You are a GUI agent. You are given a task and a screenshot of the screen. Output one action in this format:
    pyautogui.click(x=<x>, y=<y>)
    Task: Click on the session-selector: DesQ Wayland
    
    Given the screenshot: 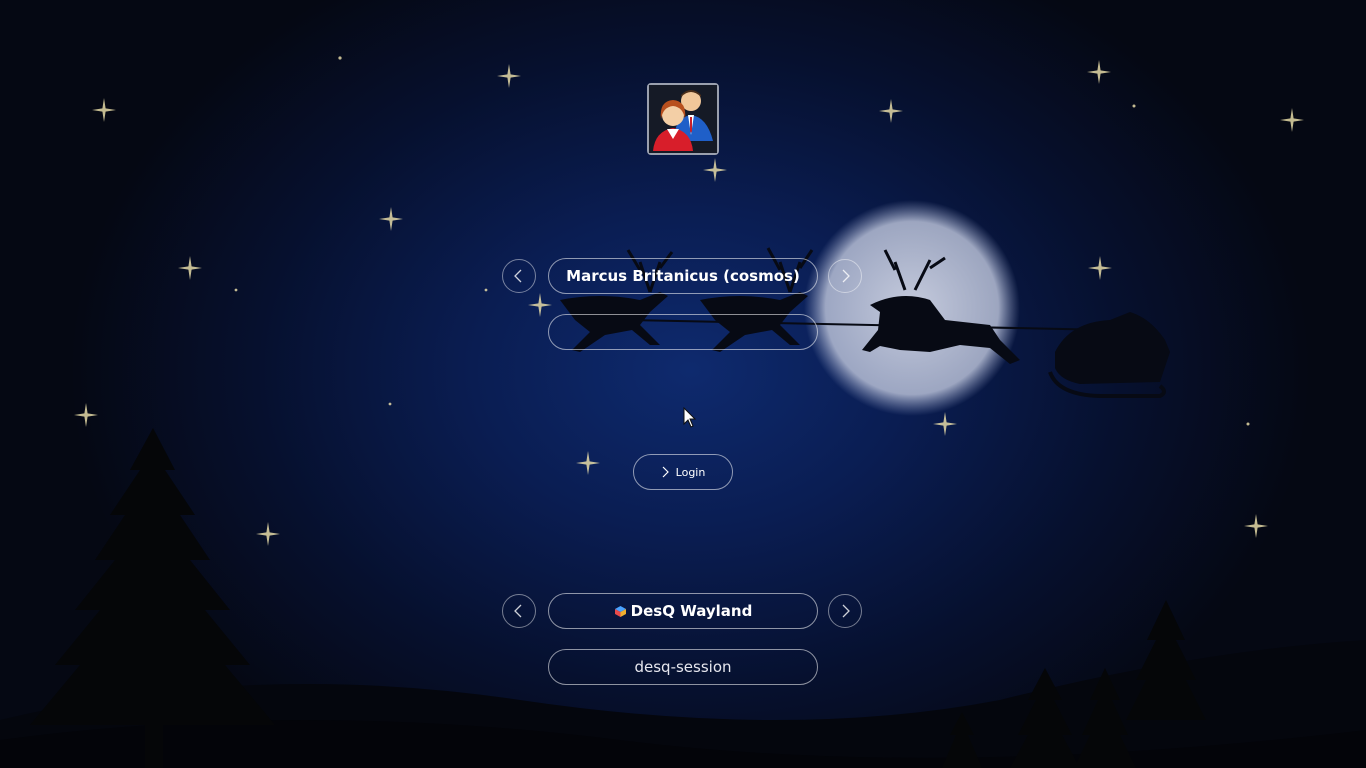 What is the action you would take?
    pyautogui.click(x=683, y=611)
    